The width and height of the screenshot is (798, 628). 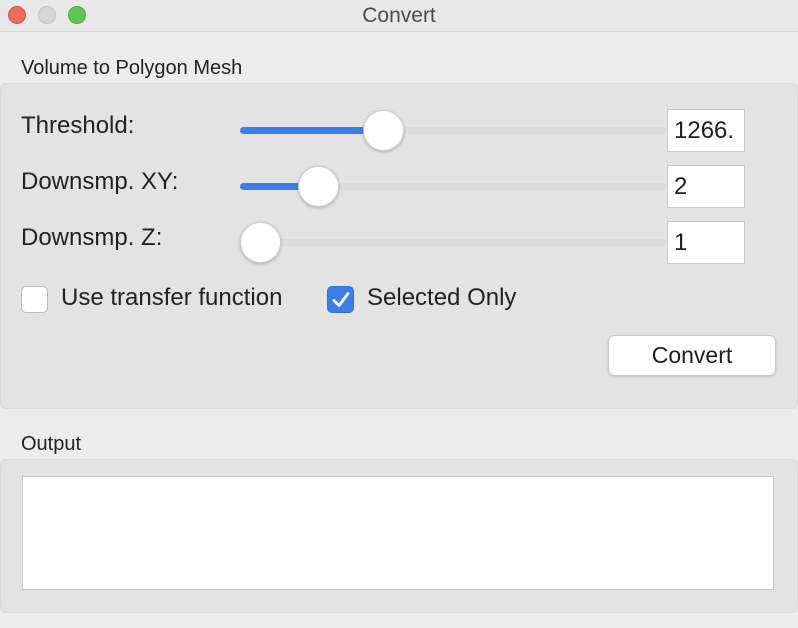 I want to click on selected-only-label: Selected Only, so click(x=442, y=297).